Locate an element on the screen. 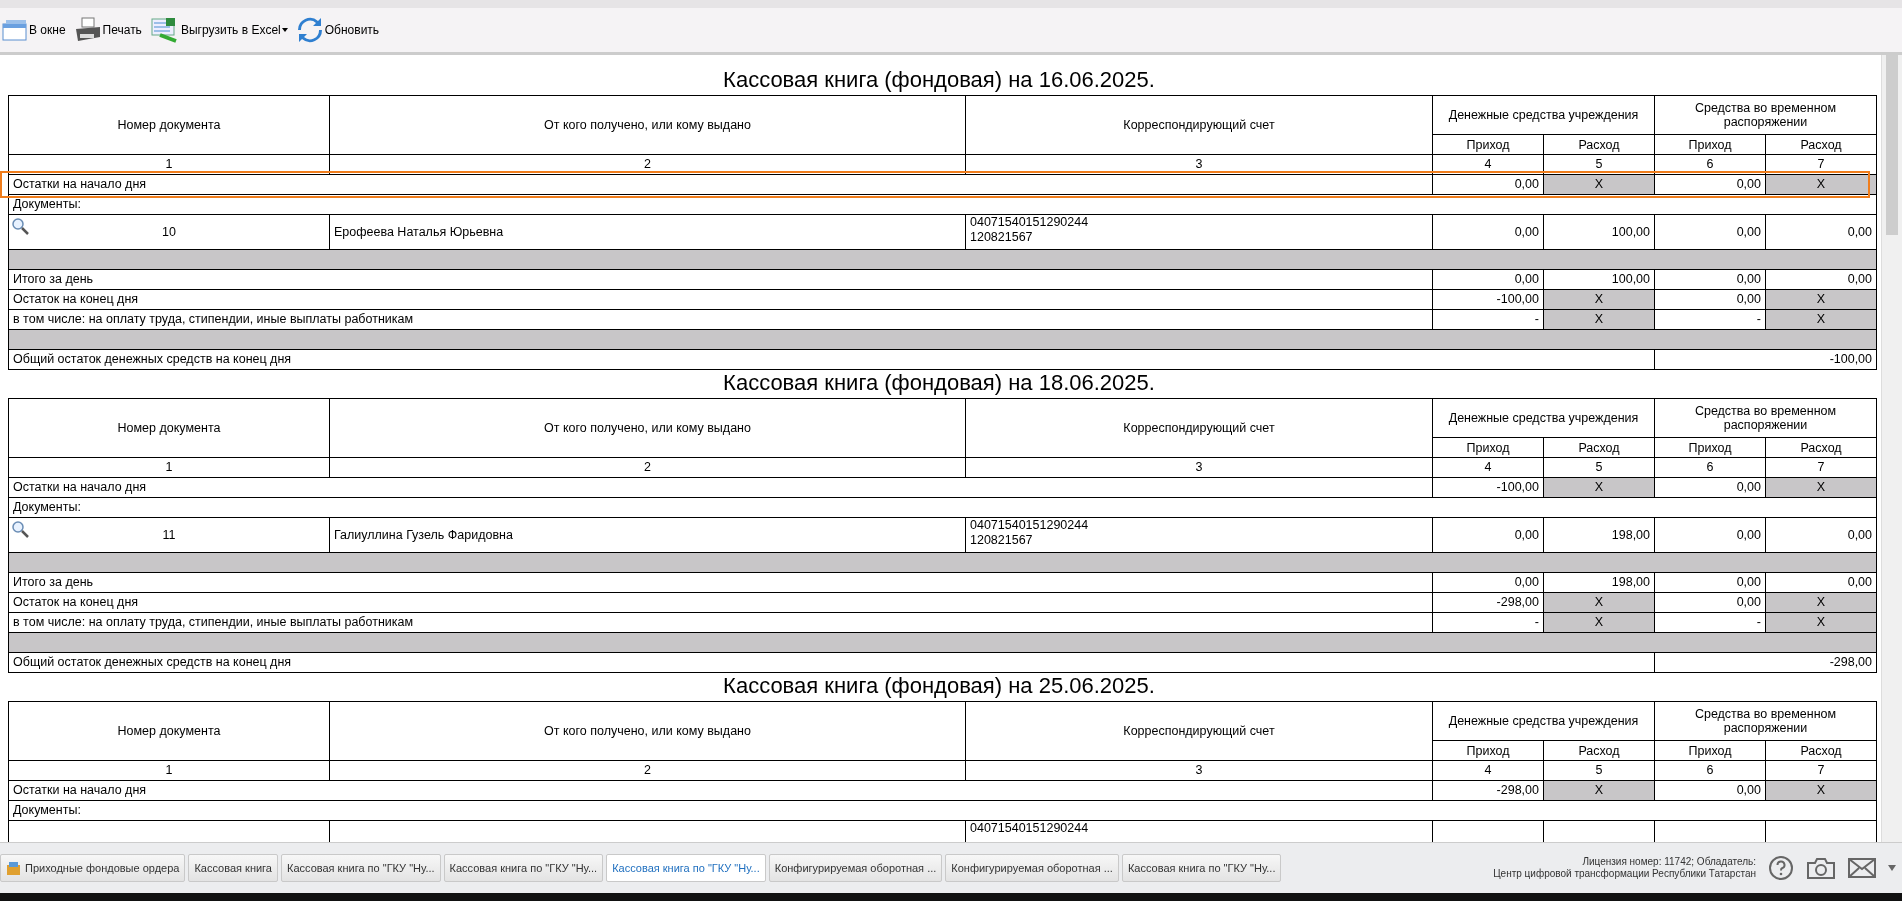 The height and width of the screenshot is (901, 1902). report-title: Кассовая книга (фондовая) на 18.06.2025. is located at coordinates (939, 383).